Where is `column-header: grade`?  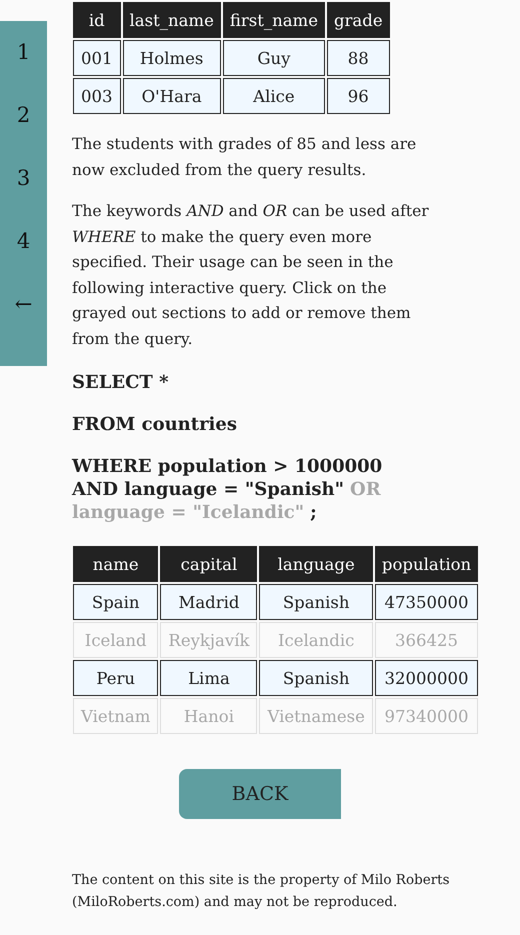 column-header: grade is located at coordinates (358, 20).